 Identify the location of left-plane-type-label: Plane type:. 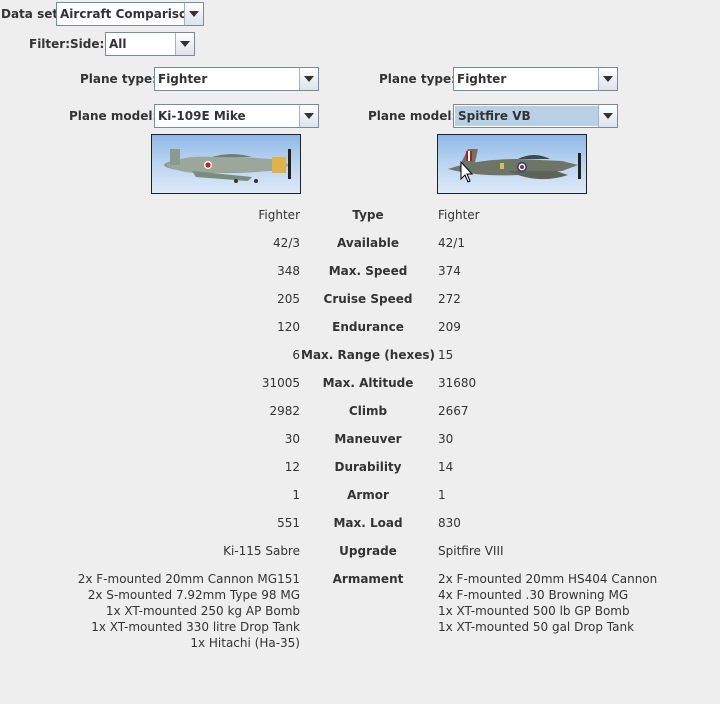
(118, 79).